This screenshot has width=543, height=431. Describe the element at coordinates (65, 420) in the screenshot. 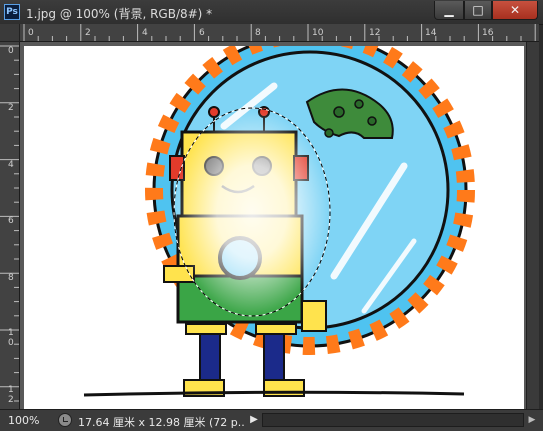

I see `clock-icon` at that location.